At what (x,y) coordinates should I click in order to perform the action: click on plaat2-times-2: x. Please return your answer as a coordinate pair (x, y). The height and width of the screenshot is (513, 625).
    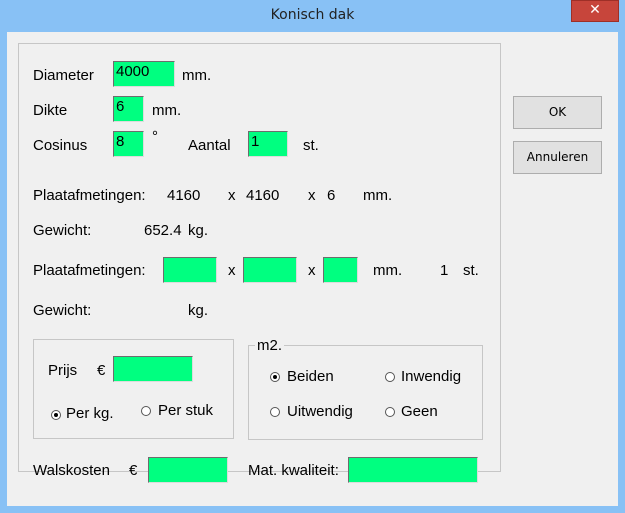
    Looking at the image, I should click on (312, 270).